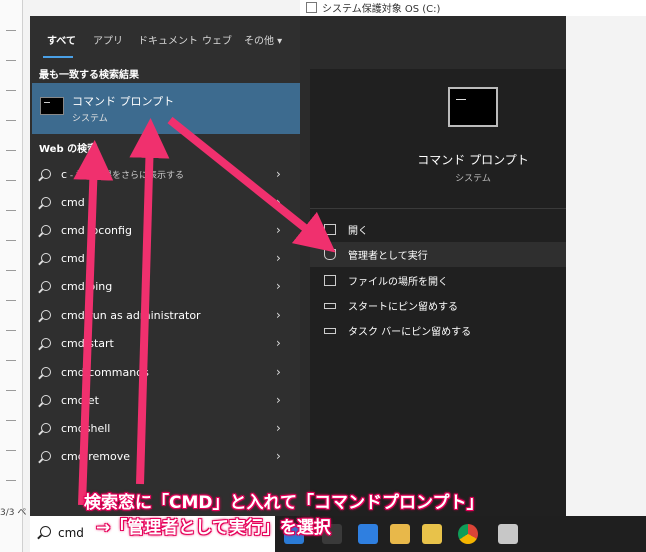 The image size is (646, 552). What do you see at coordinates (86, 428) in the screenshot?
I see `result-label: cmdshell` at bounding box center [86, 428].